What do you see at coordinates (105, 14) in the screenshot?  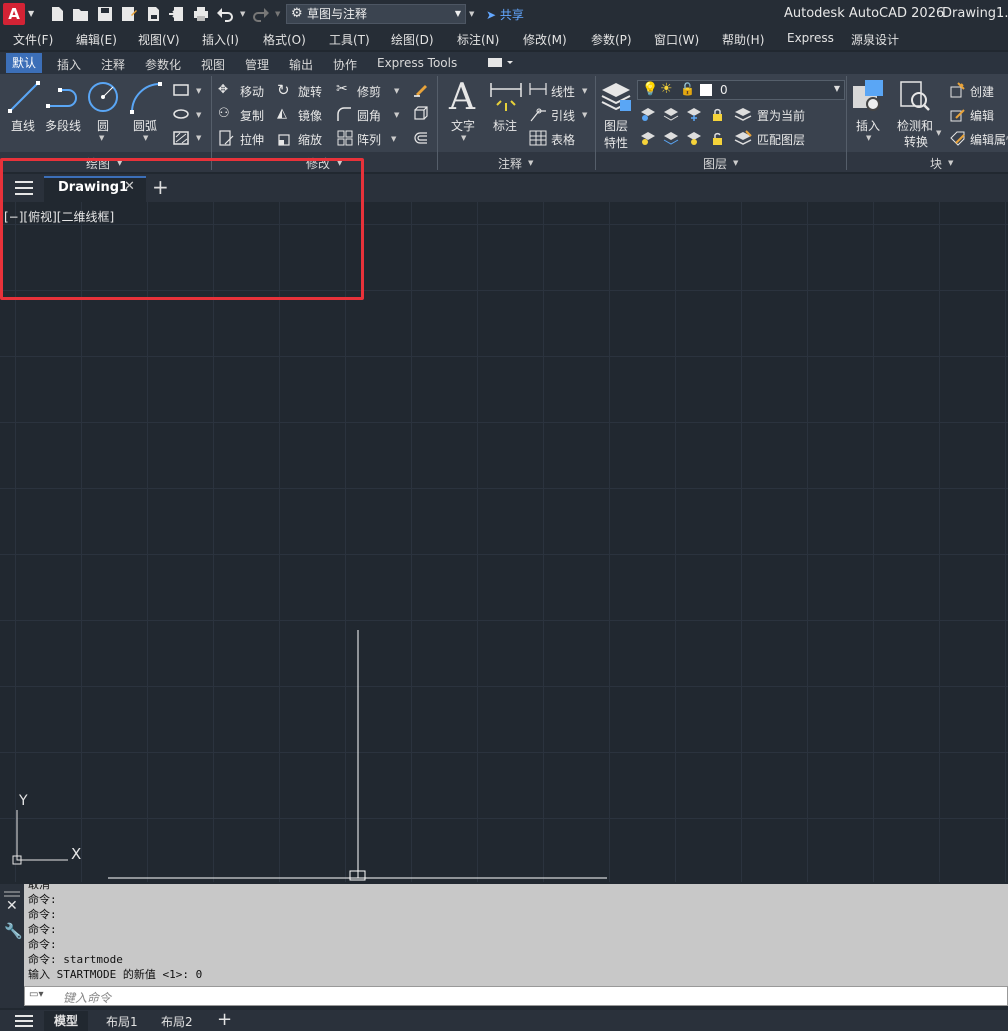 I see `save-icon` at bounding box center [105, 14].